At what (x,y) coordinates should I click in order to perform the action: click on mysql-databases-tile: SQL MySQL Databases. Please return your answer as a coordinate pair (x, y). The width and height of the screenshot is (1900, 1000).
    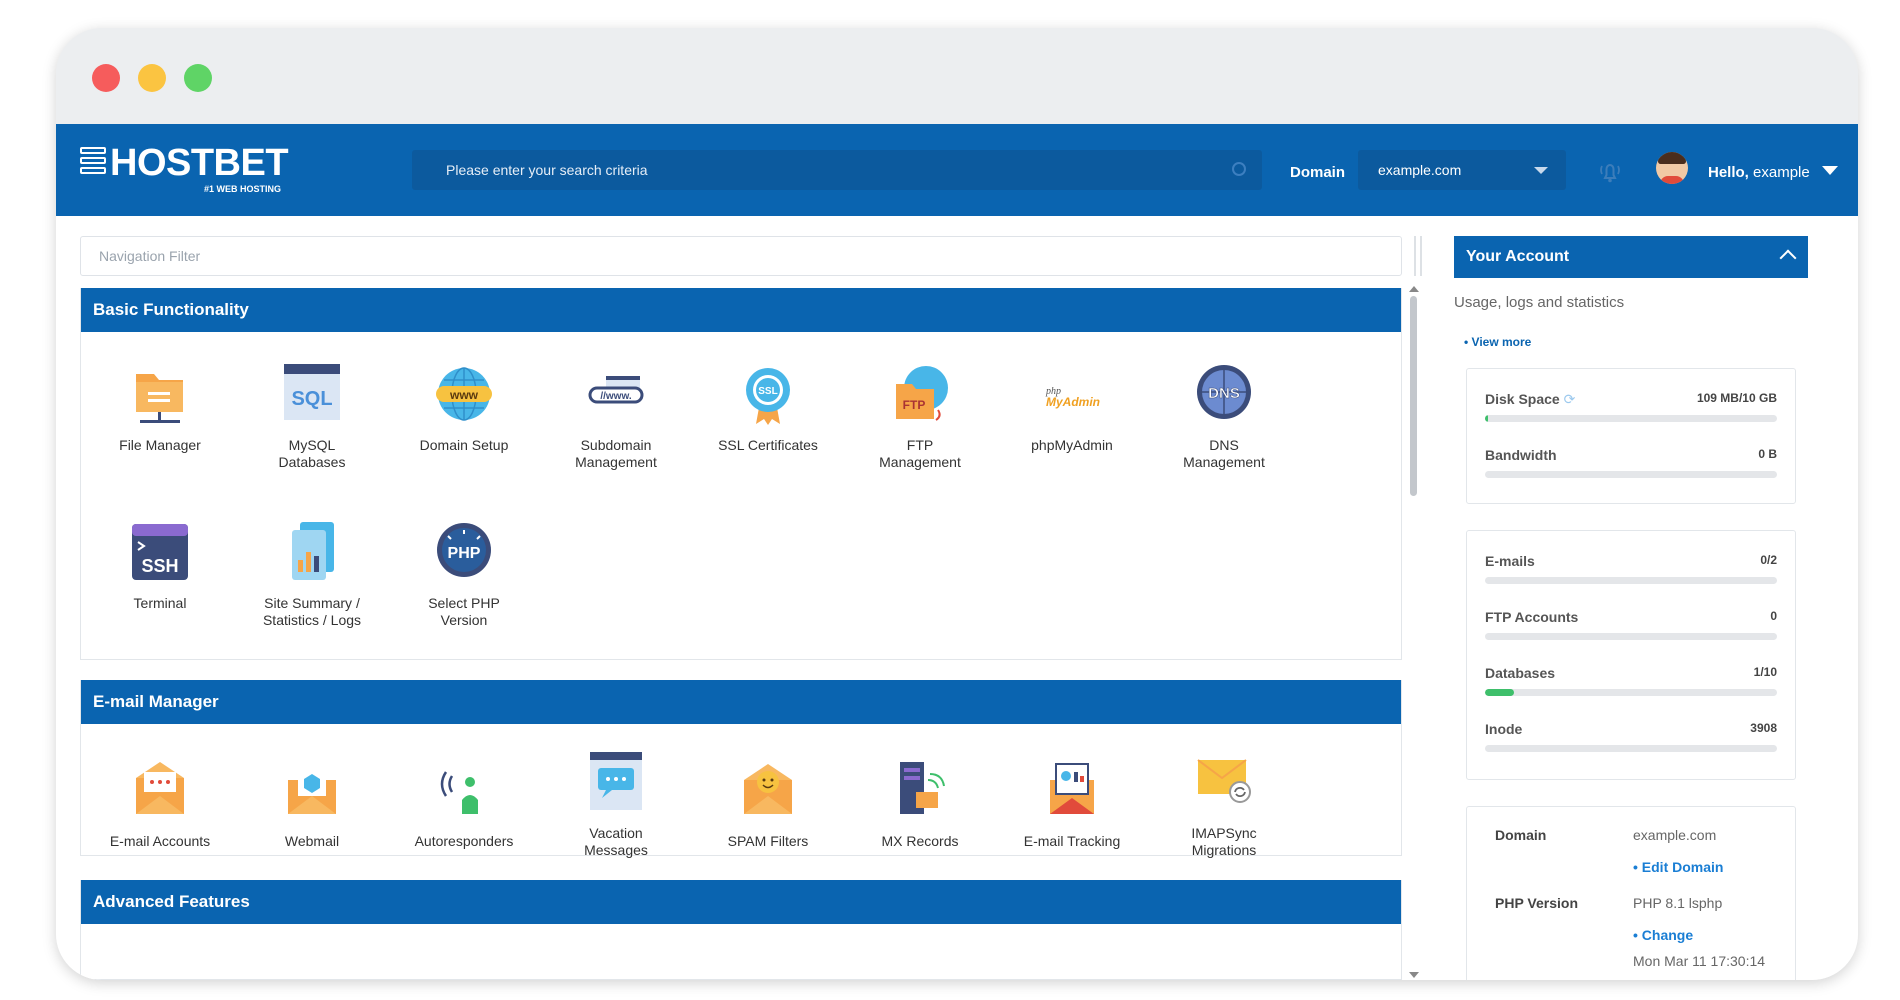
    Looking at the image, I should click on (312, 416).